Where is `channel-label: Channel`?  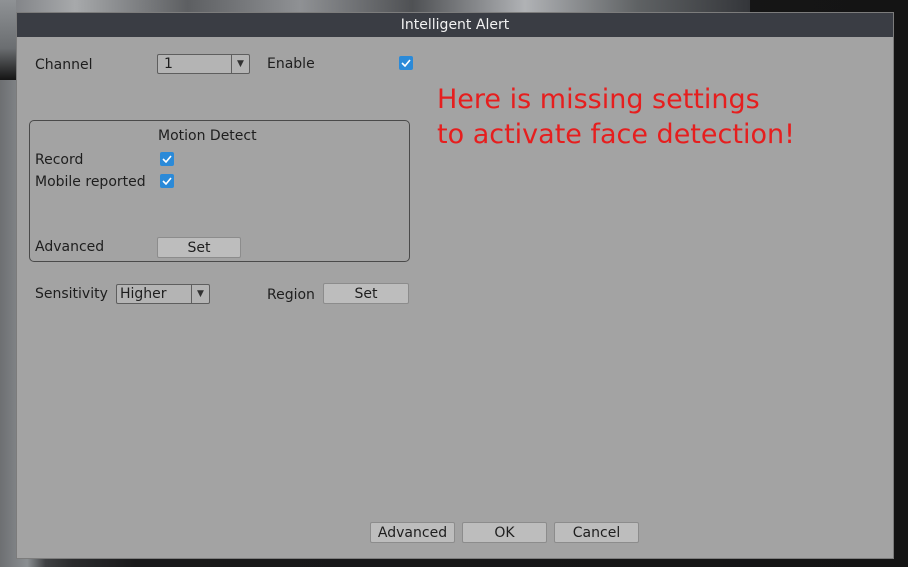 channel-label: Channel is located at coordinates (64, 65).